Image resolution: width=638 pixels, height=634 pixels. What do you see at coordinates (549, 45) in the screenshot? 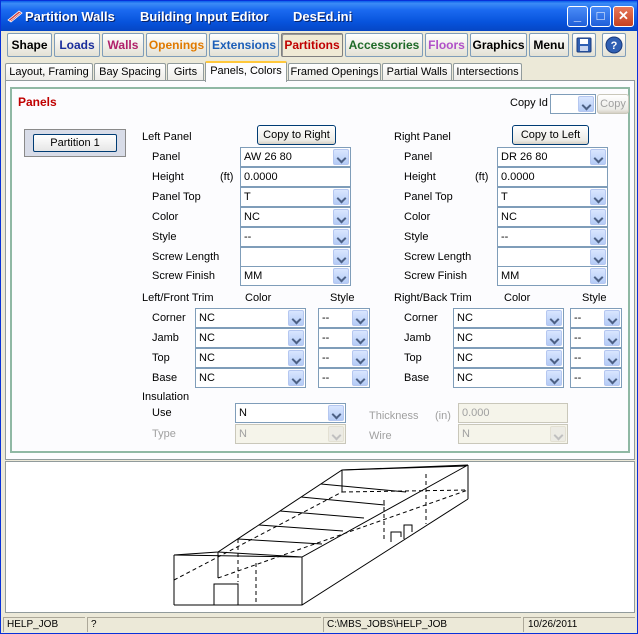
I see `menu-button: Menu` at bounding box center [549, 45].